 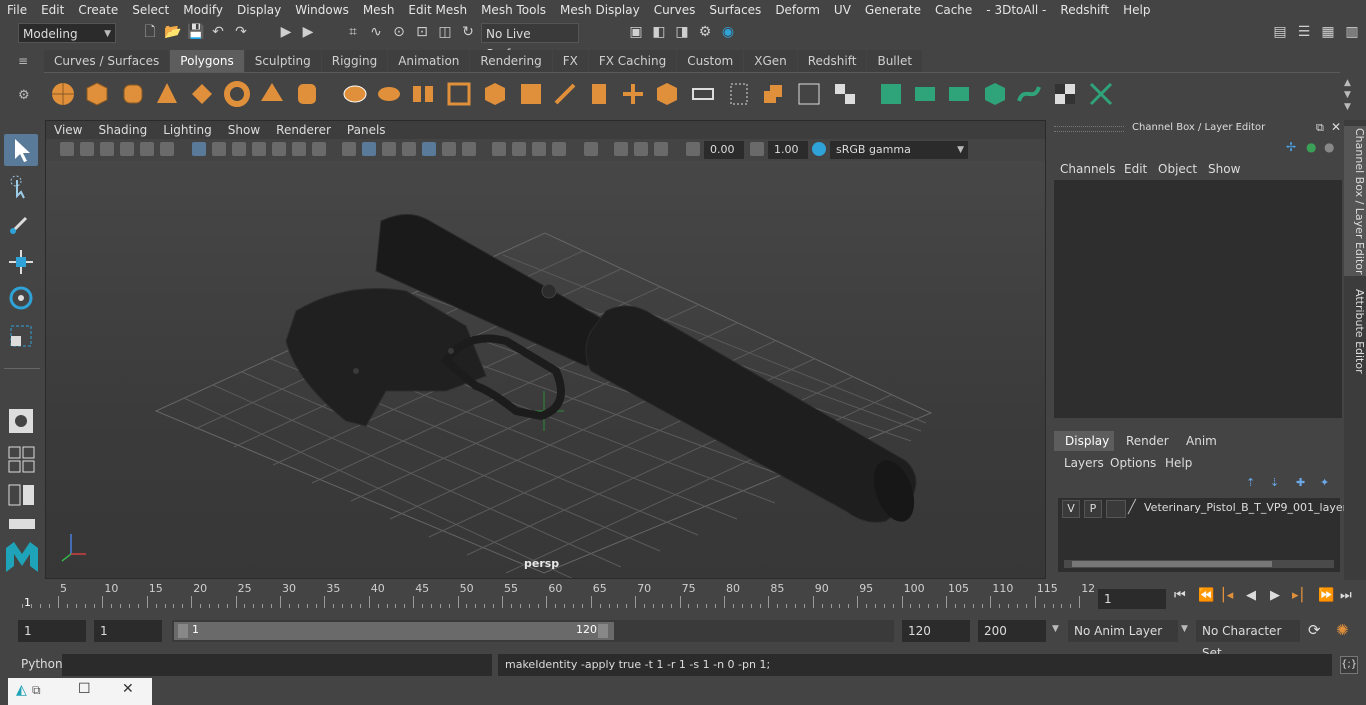 I want to click on layer-scrollbar-thumb, so click(x=1172, y=564).